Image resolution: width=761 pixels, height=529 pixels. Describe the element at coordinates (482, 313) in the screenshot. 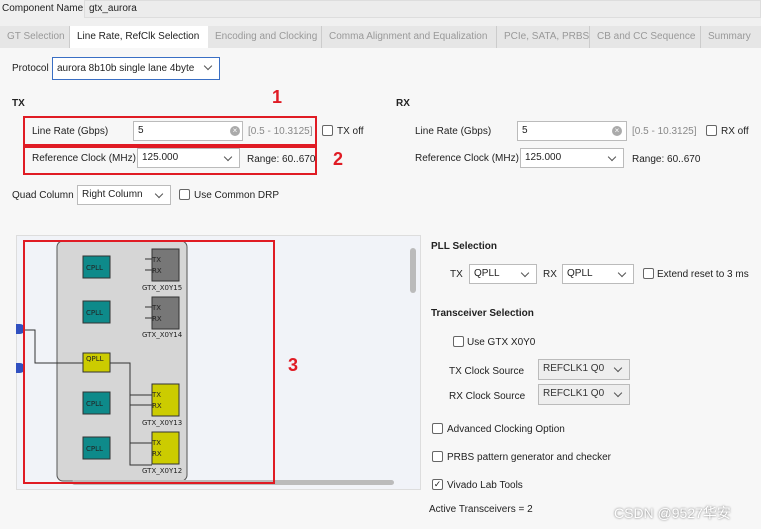

I see `transceiver-heading: Transceiver Selection` at that location.